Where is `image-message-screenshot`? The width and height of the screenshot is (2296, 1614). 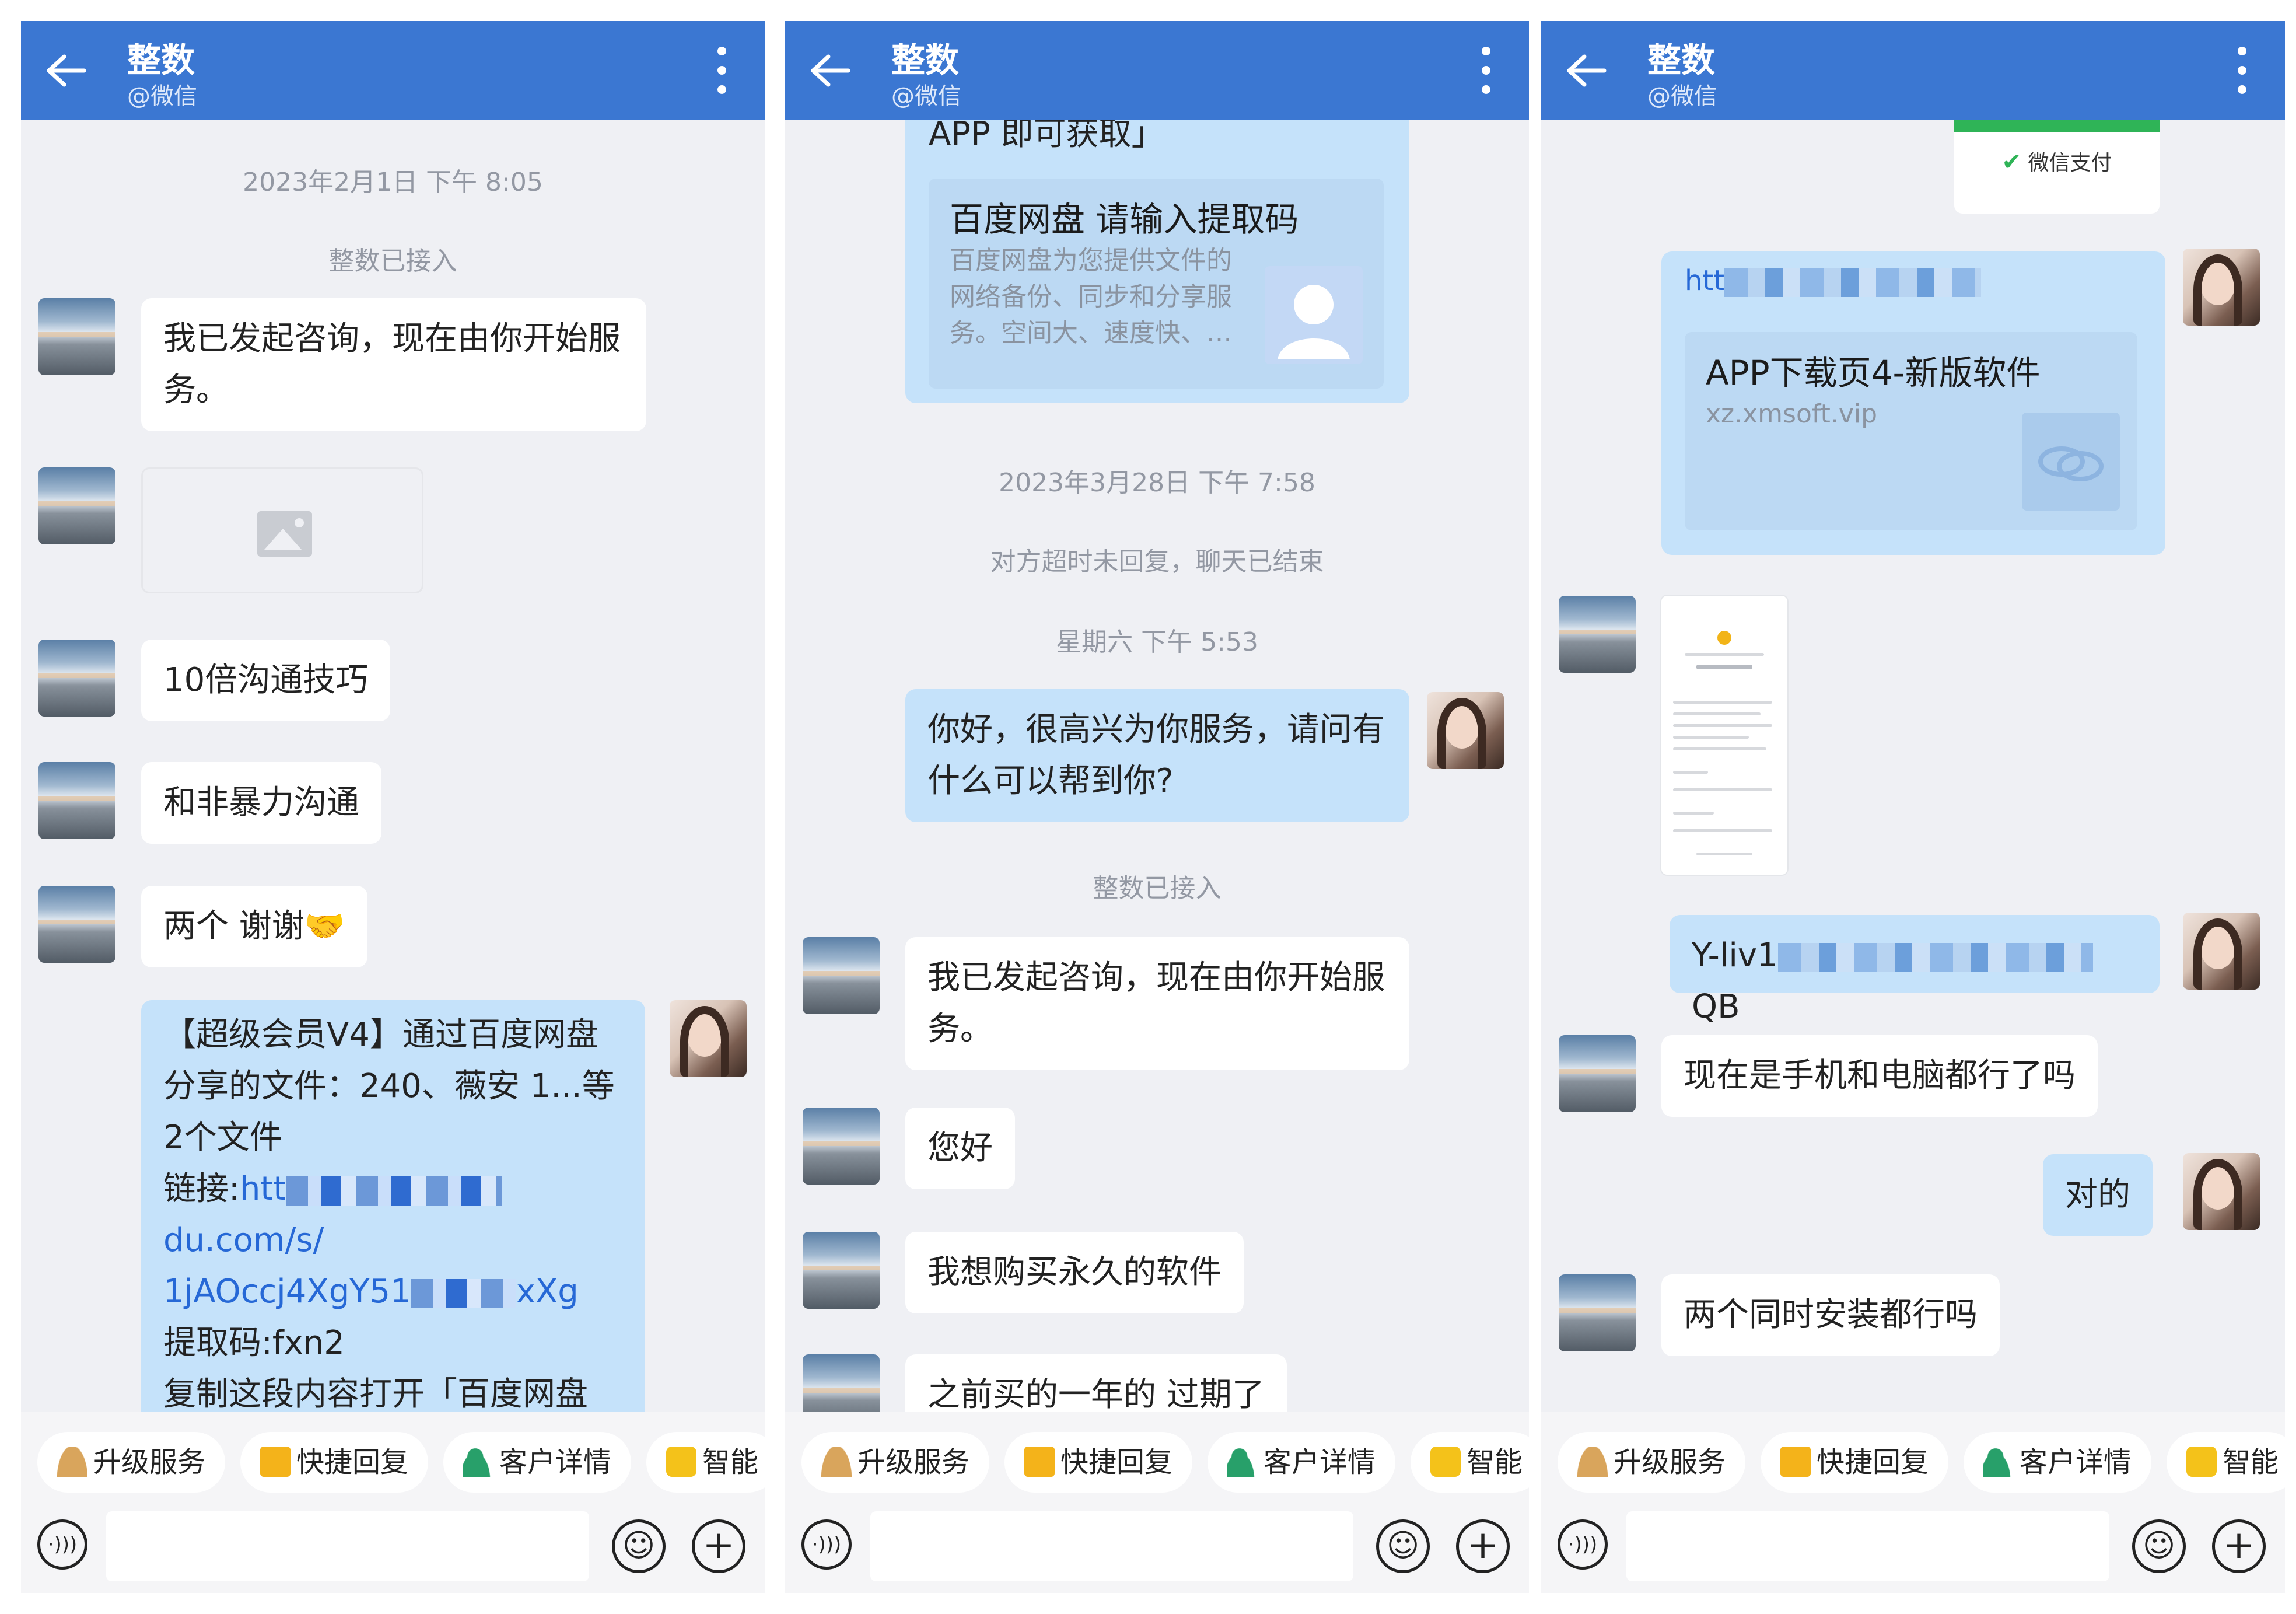 image-message-screenshot is located at coordinates (1724, 735).